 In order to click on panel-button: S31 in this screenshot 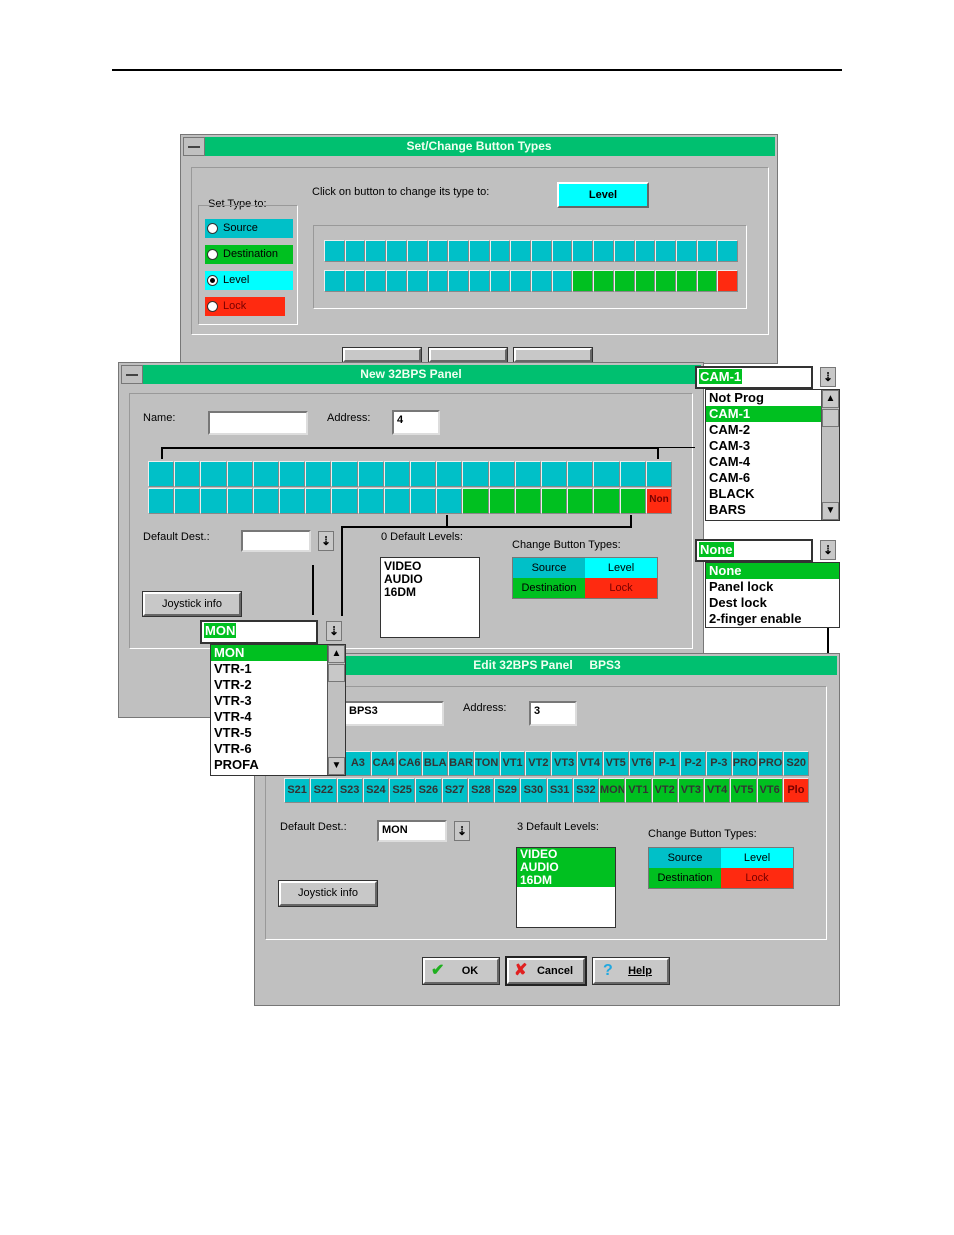, I will do `click(559, 790)`.